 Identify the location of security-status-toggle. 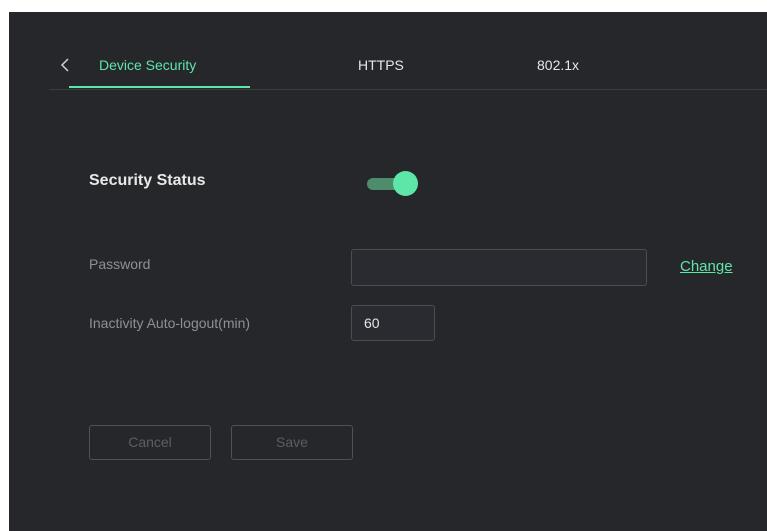
(393, 184).